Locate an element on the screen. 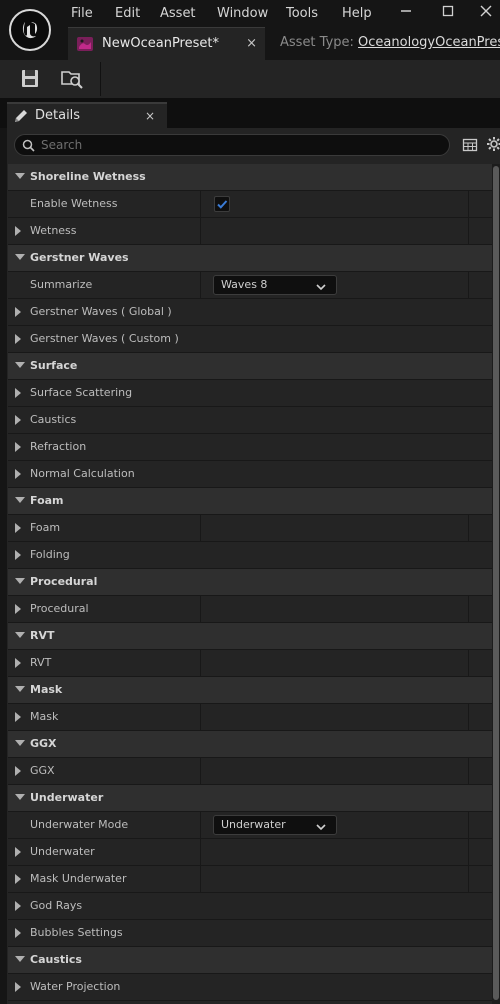 The height and width of the screenshot is (1004, 500). property-normal-calculation: Normal Calculation is located at coordinates (250, 474).